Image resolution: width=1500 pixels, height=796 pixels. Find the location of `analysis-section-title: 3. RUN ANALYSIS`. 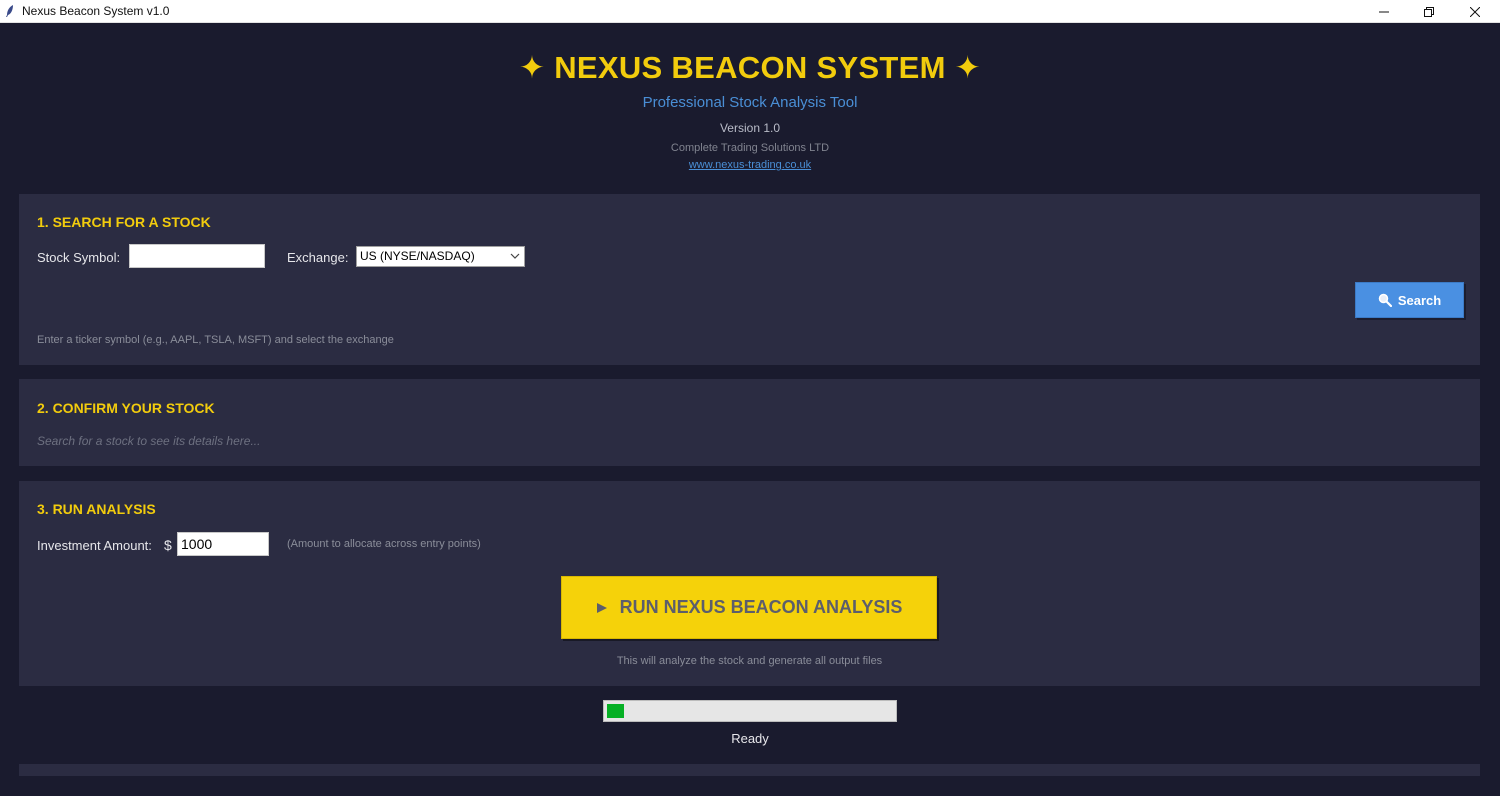

analysis-section-title: 3. RUN ANALYSIS is located at coordinates (96, 509).